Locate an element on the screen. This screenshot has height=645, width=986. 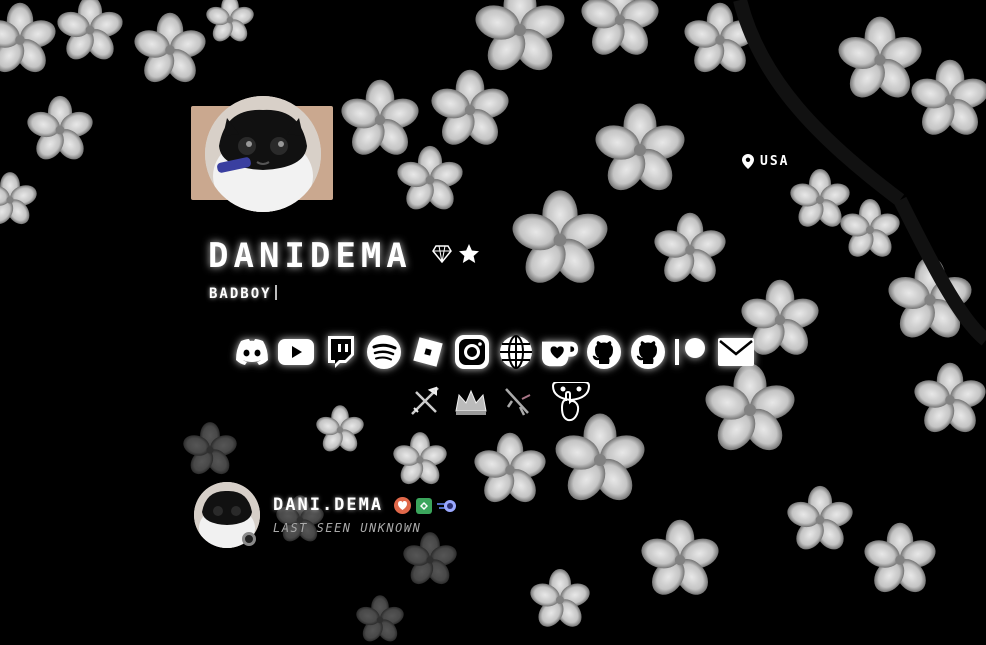
rifle-icon is located at coordinates (519, 402).